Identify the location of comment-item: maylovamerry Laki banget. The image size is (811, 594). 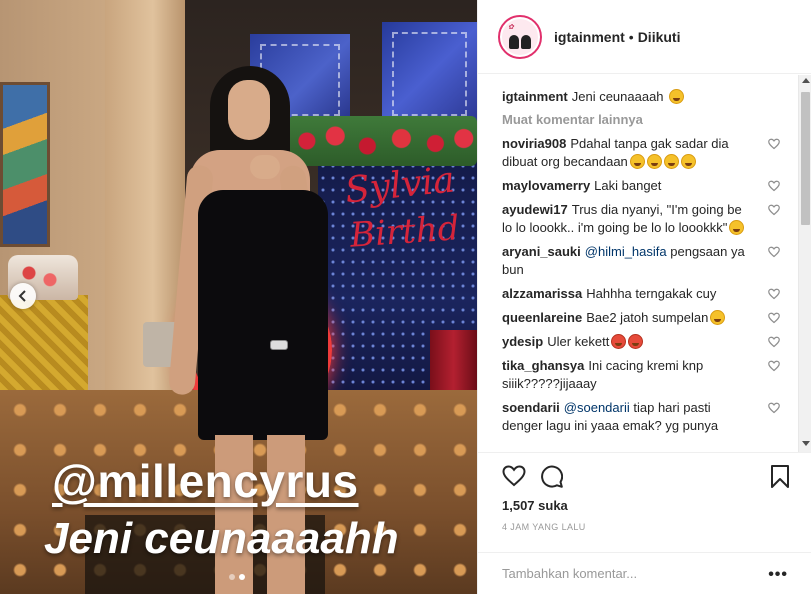
(642, 186).